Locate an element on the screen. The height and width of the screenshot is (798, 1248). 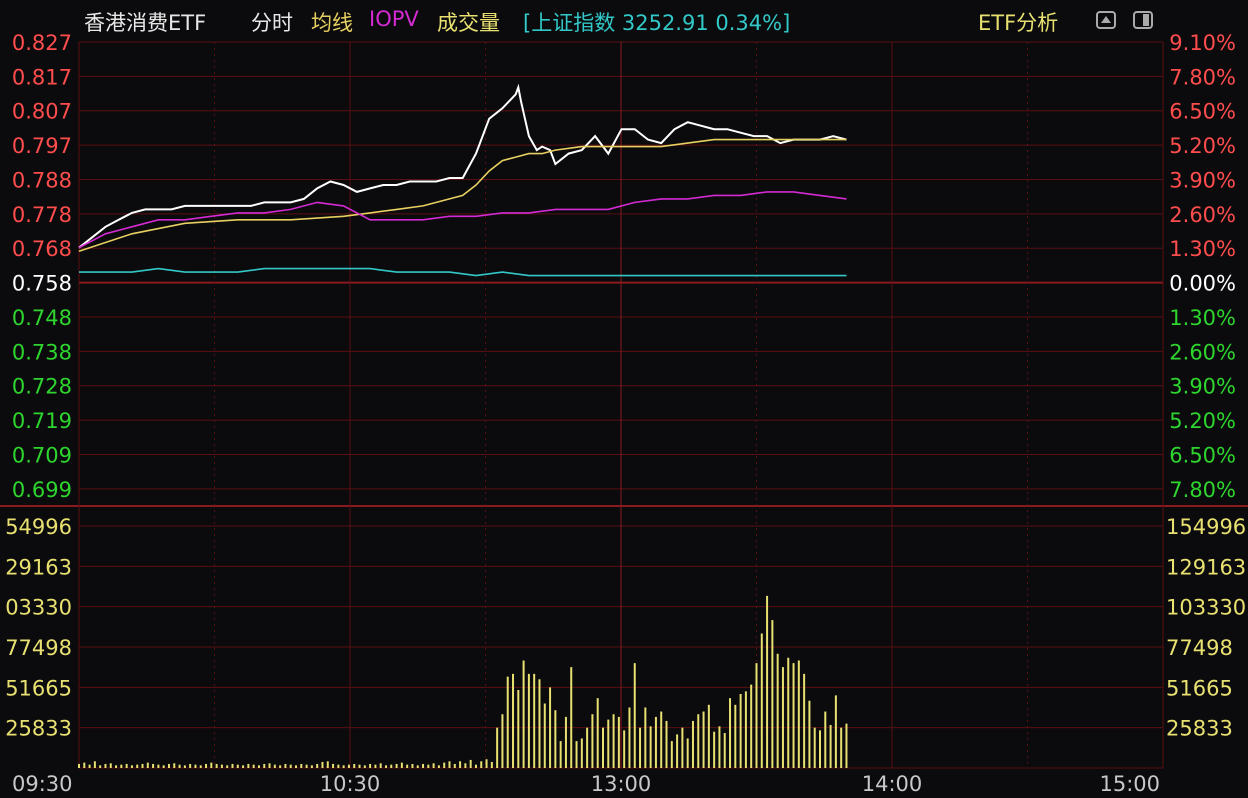
price-tick-label: 0.748 is located at coordinates (42, 318).